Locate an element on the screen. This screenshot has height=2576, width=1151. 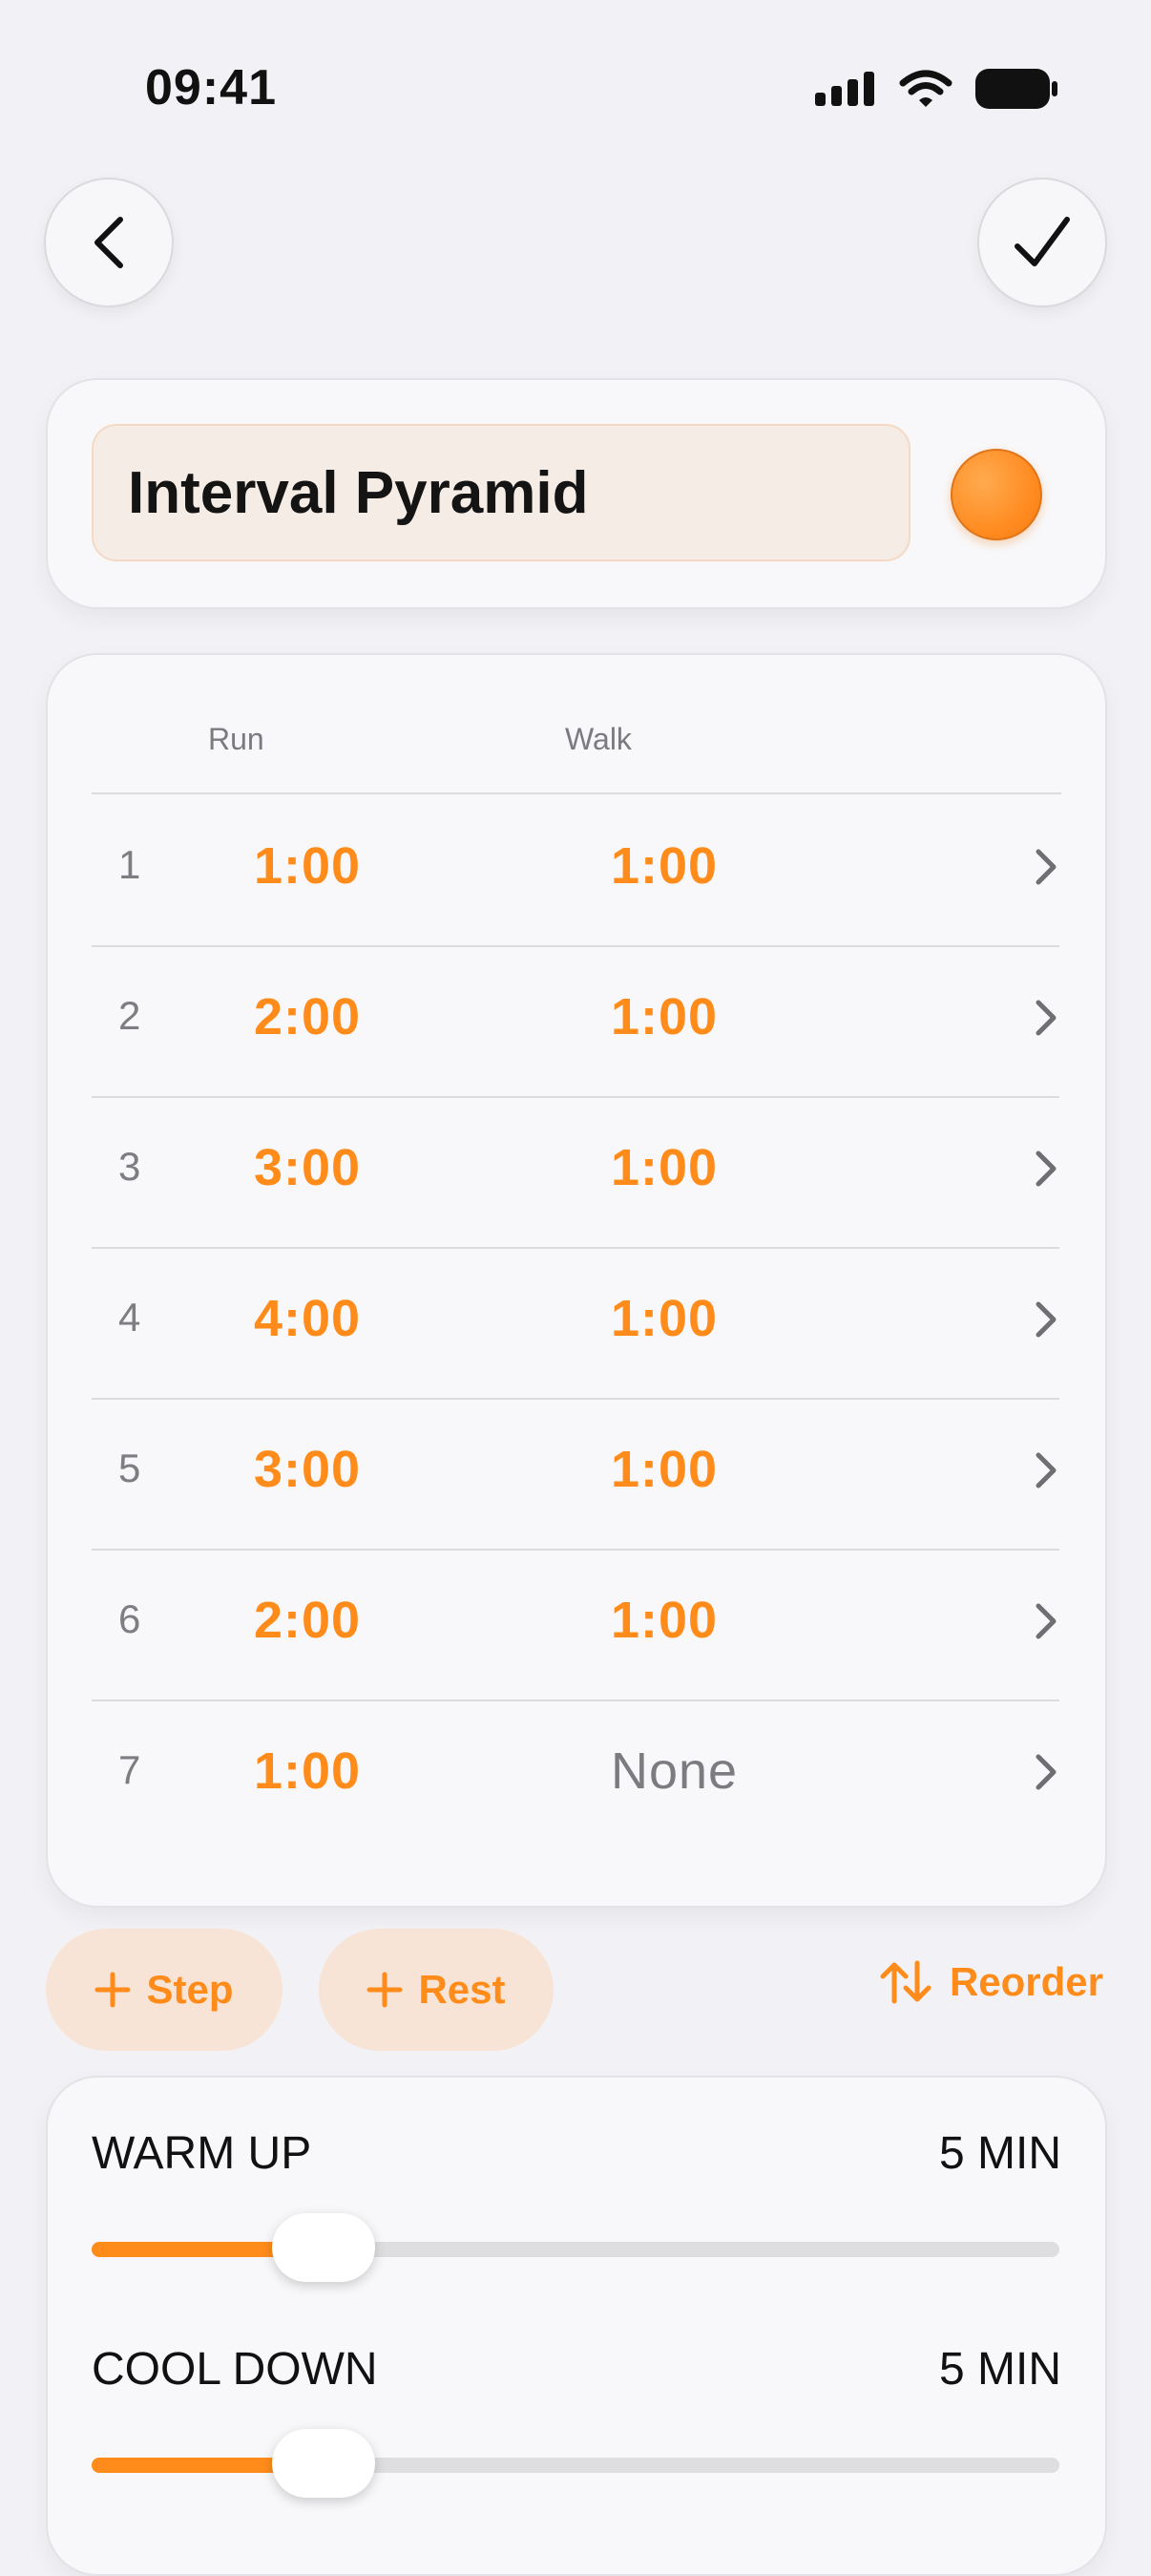
warm-up-slider is located at coordinates (575, 2247).